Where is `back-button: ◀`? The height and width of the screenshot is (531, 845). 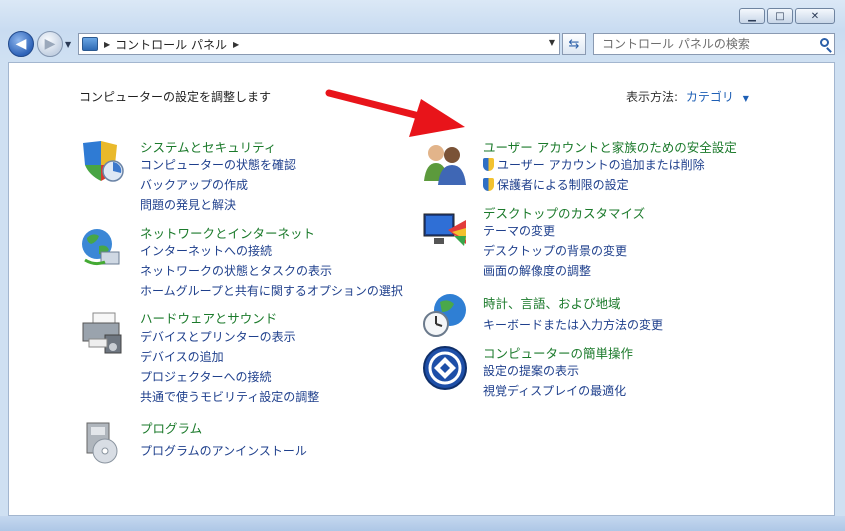 back-button: ◀ is located at coordinates (21, 44).